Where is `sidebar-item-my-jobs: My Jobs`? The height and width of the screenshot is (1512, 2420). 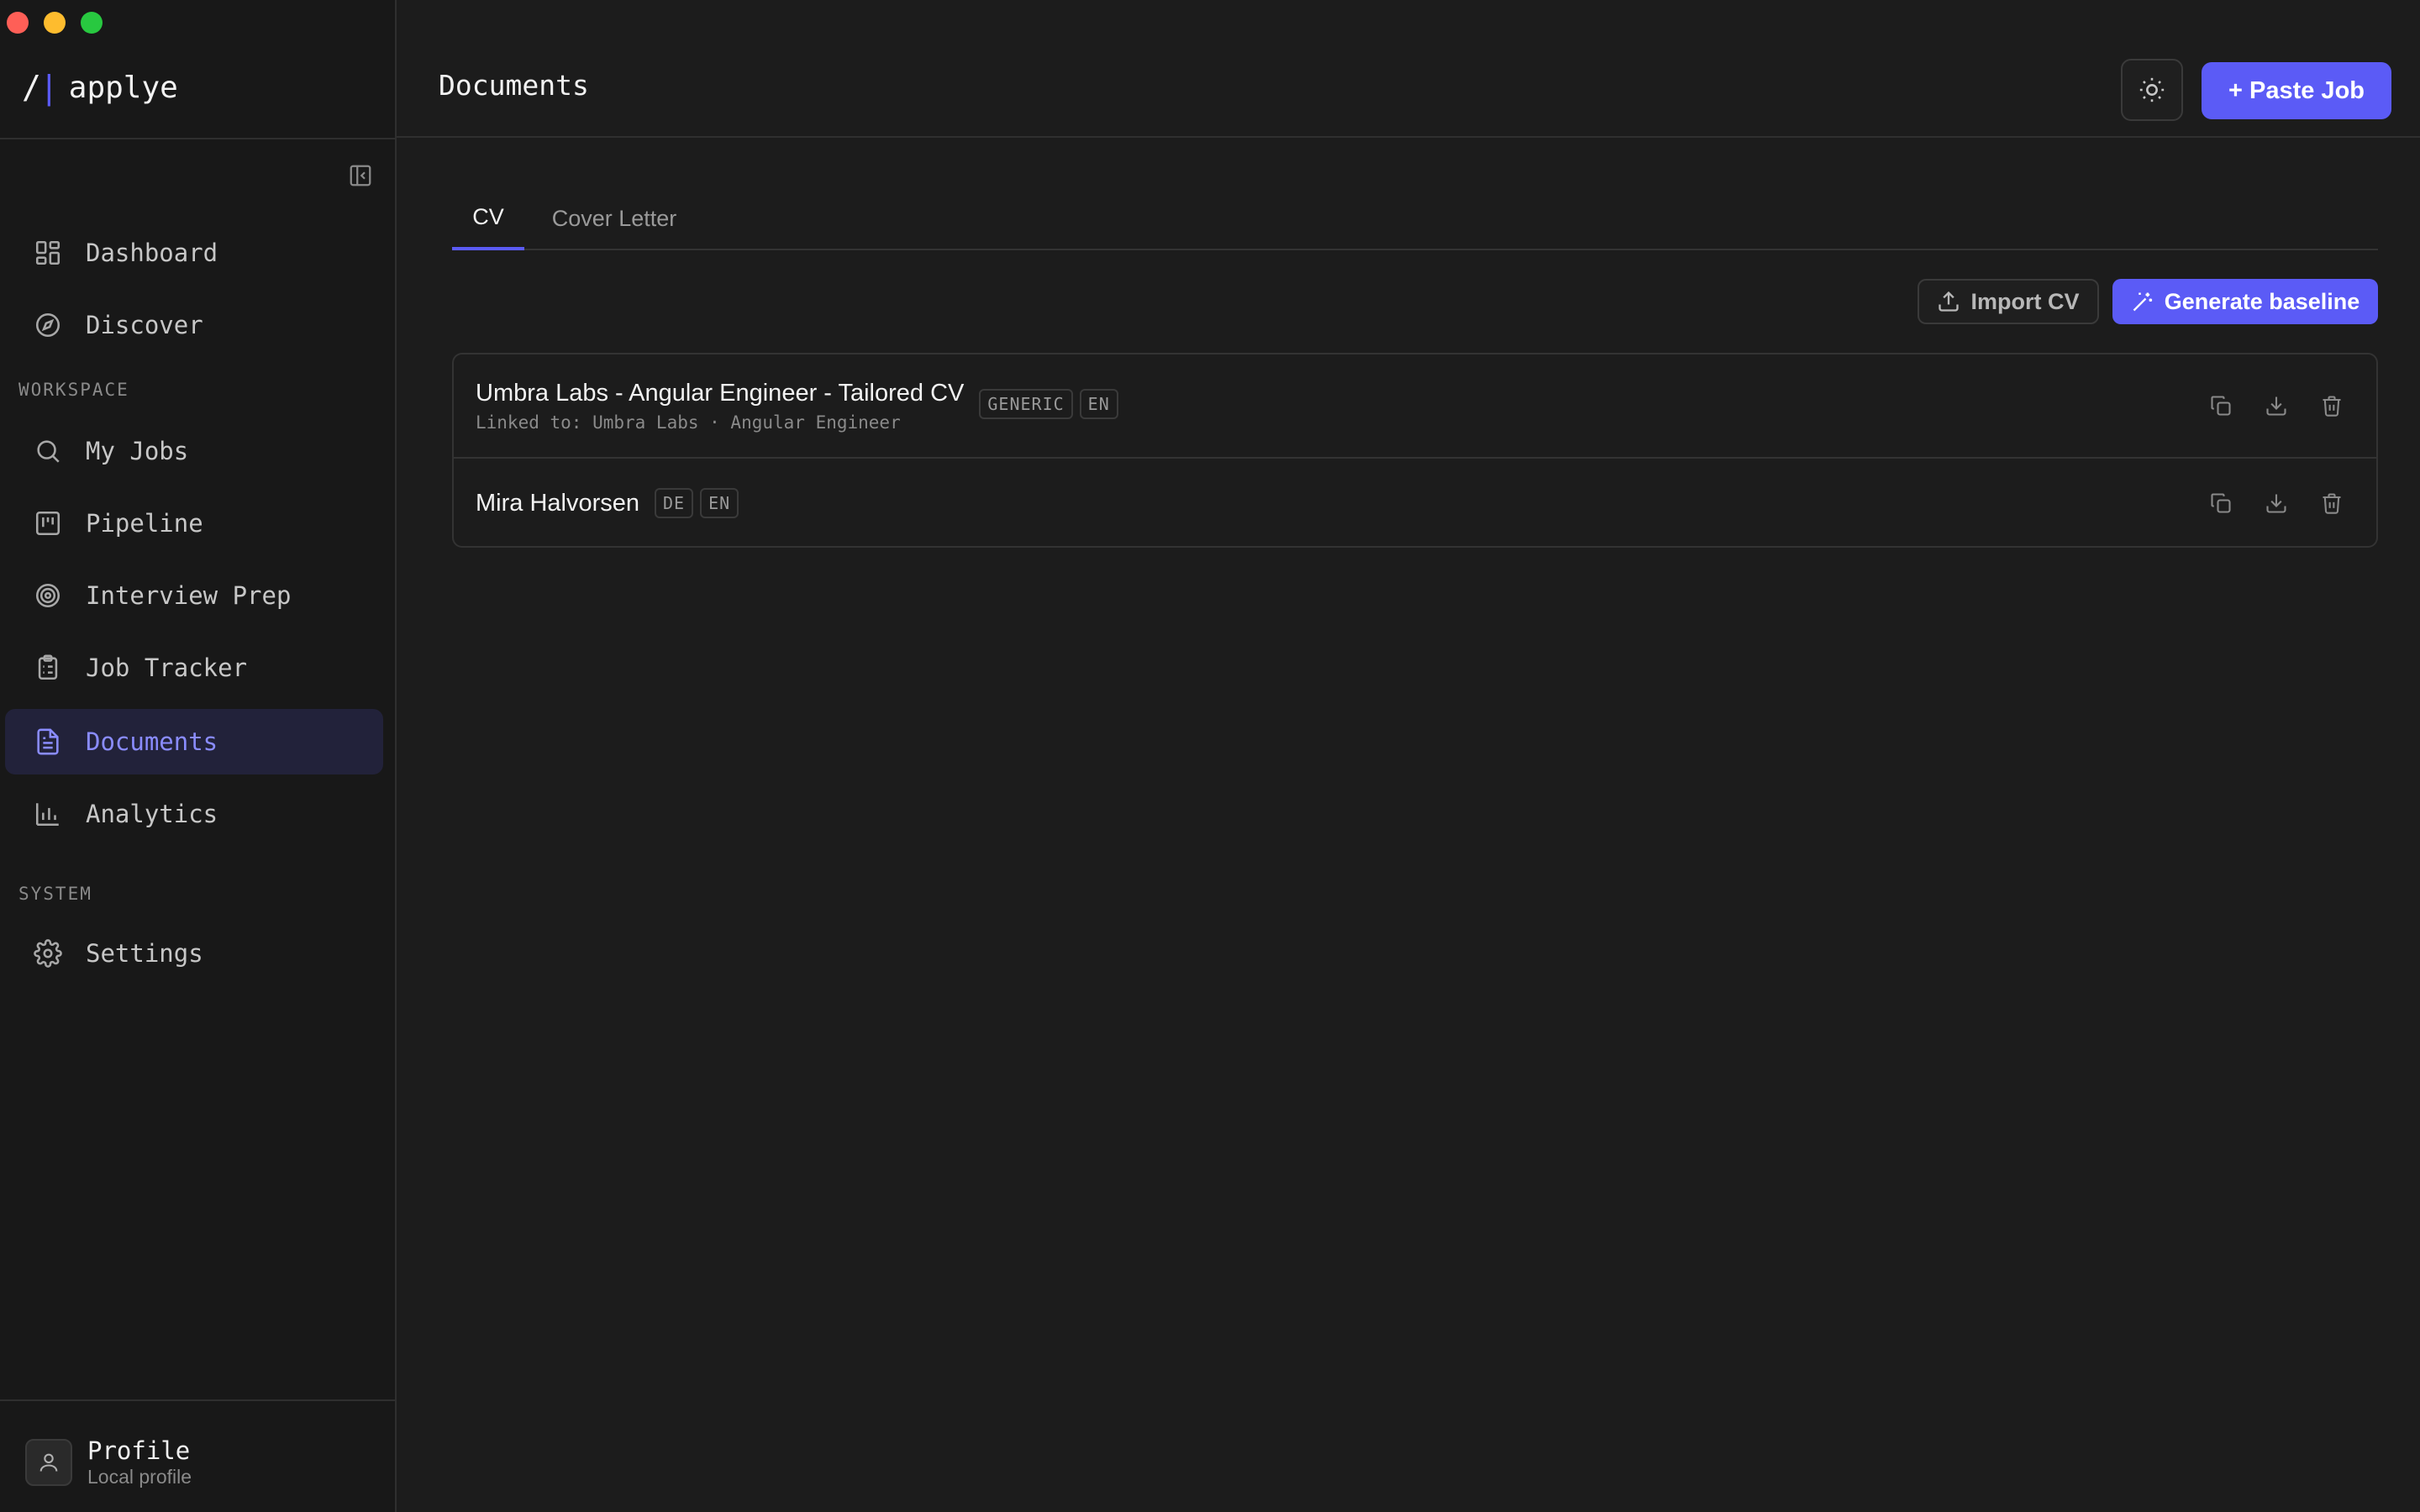
sidebar-item-my-jobs: My Jobs is located at coordinates (194, 451).